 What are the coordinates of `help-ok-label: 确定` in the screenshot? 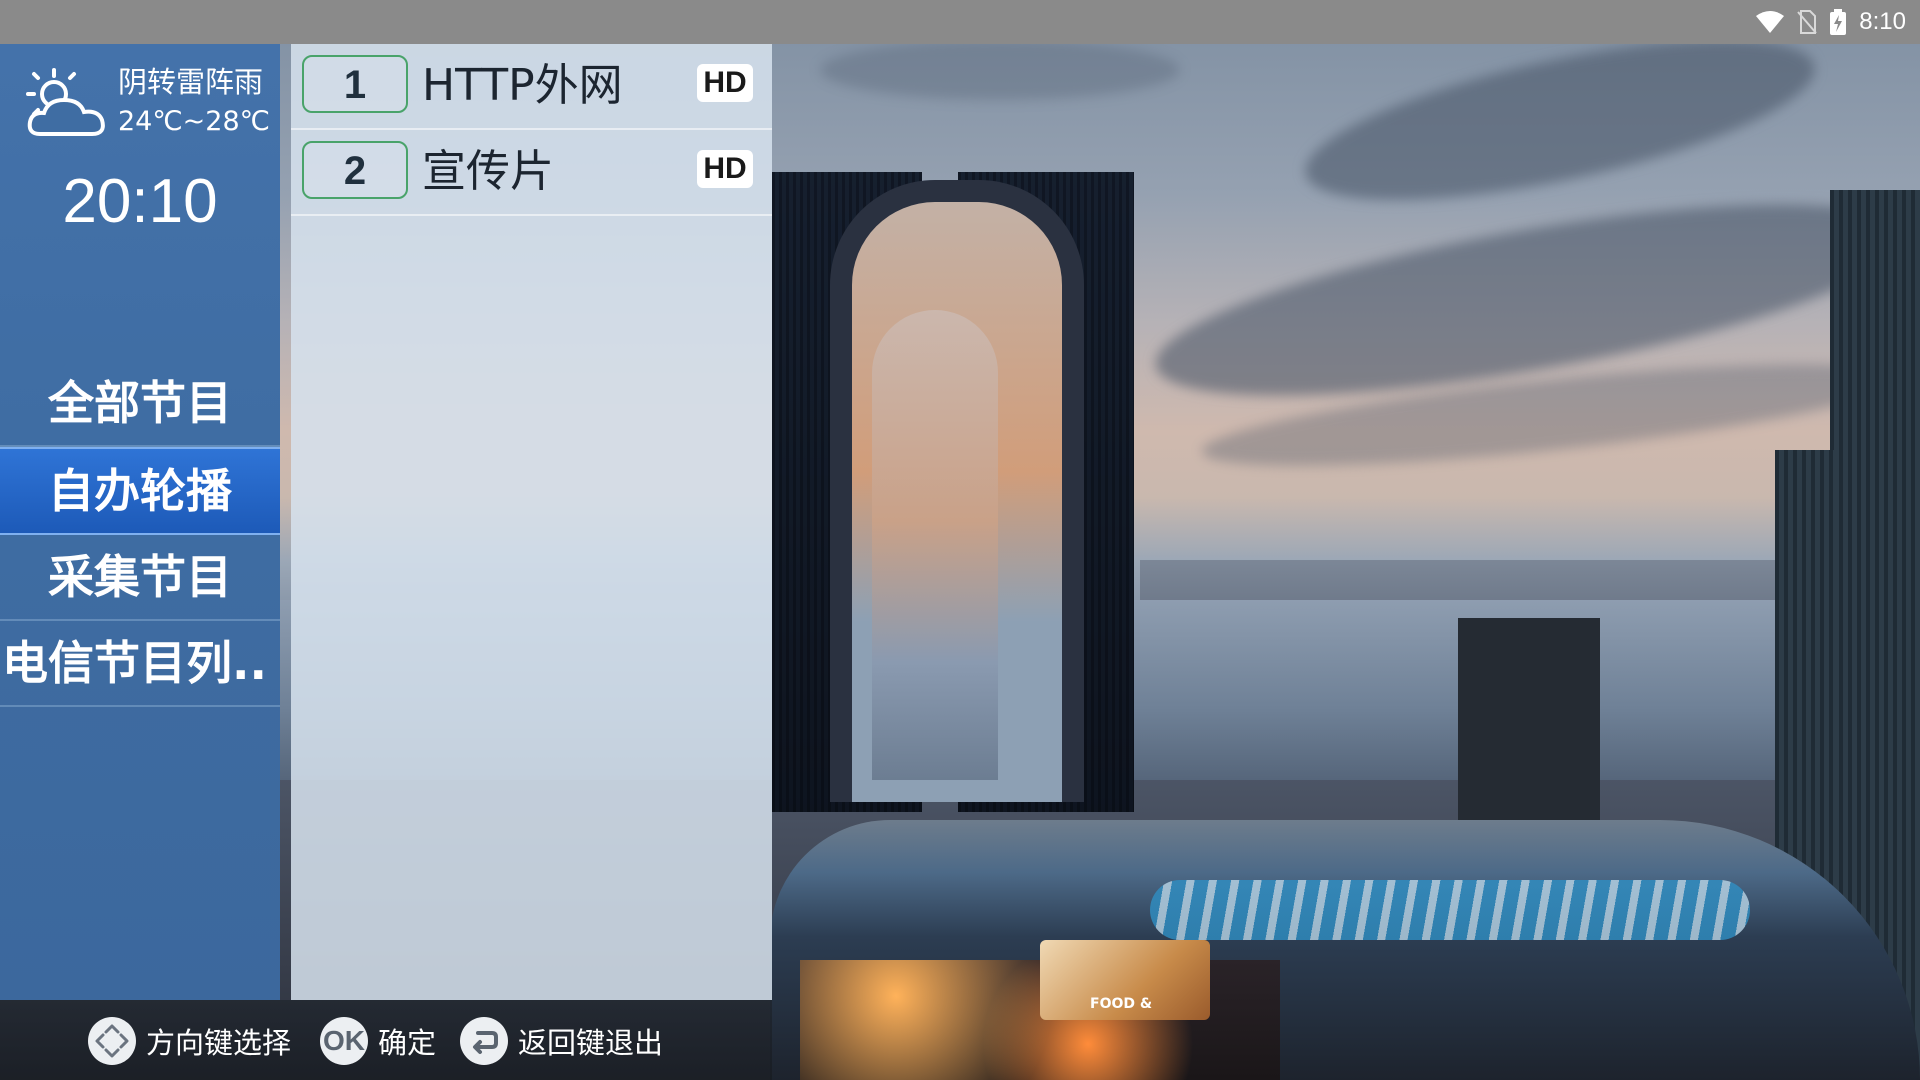 It's located at (407, 1043).